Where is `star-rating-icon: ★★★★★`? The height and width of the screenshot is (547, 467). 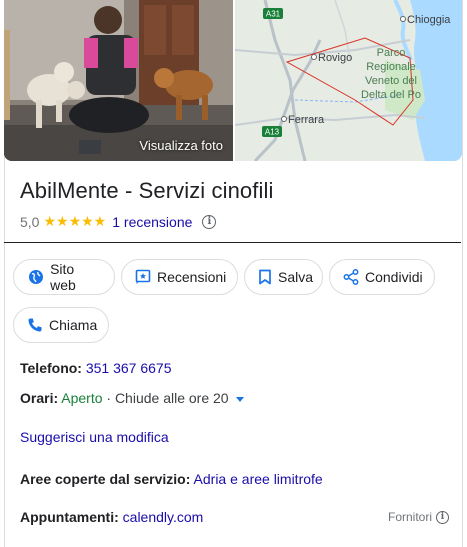 star-rating-icon: ★★★★★ is located at coordinates (75, 221).